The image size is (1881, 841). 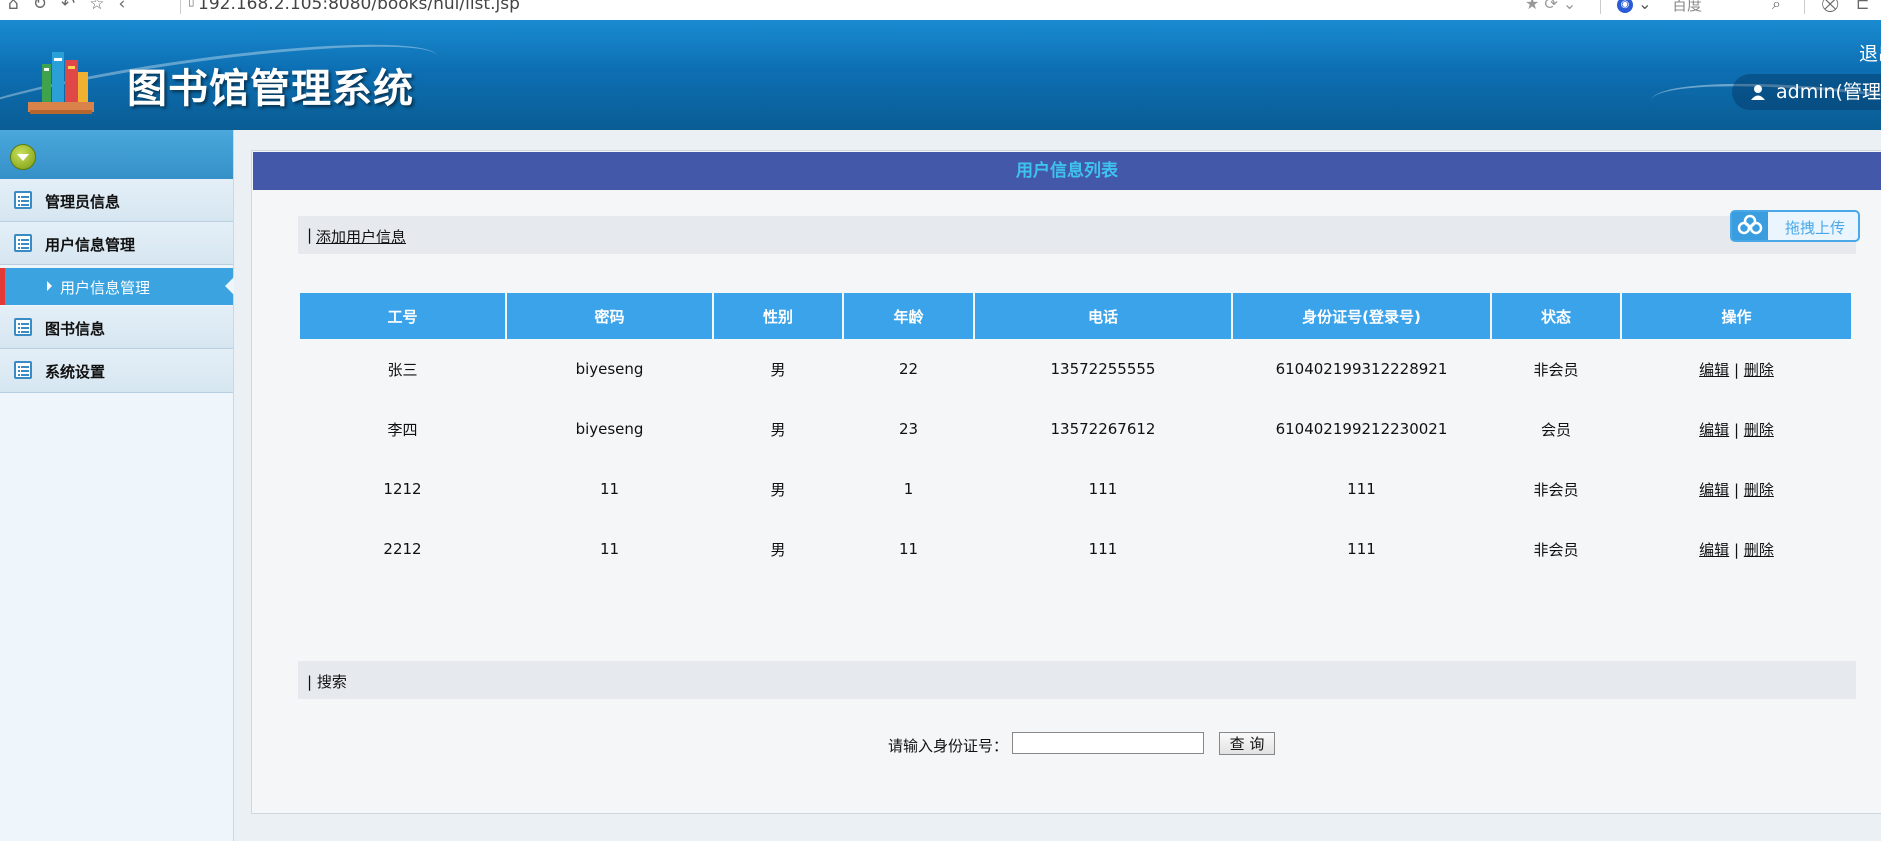 I want to click on bookmark-icons: ★ ⟳ ⌄, so click(x=1550, y=6).